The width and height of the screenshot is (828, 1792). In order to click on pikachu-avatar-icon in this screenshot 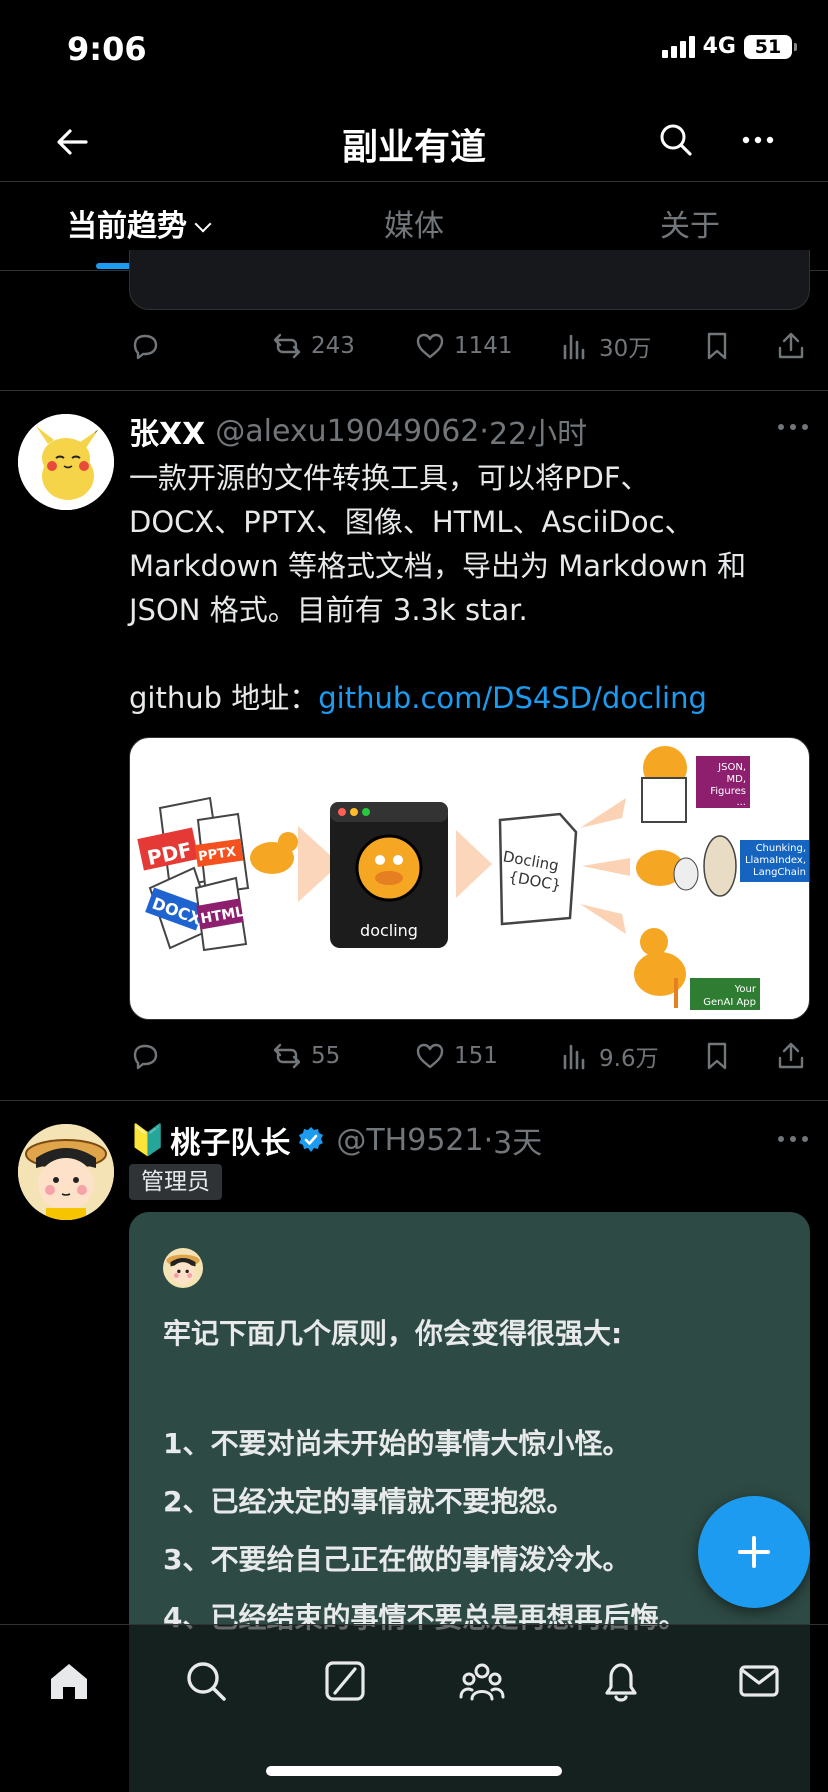, I will do `click(66, 462)`.